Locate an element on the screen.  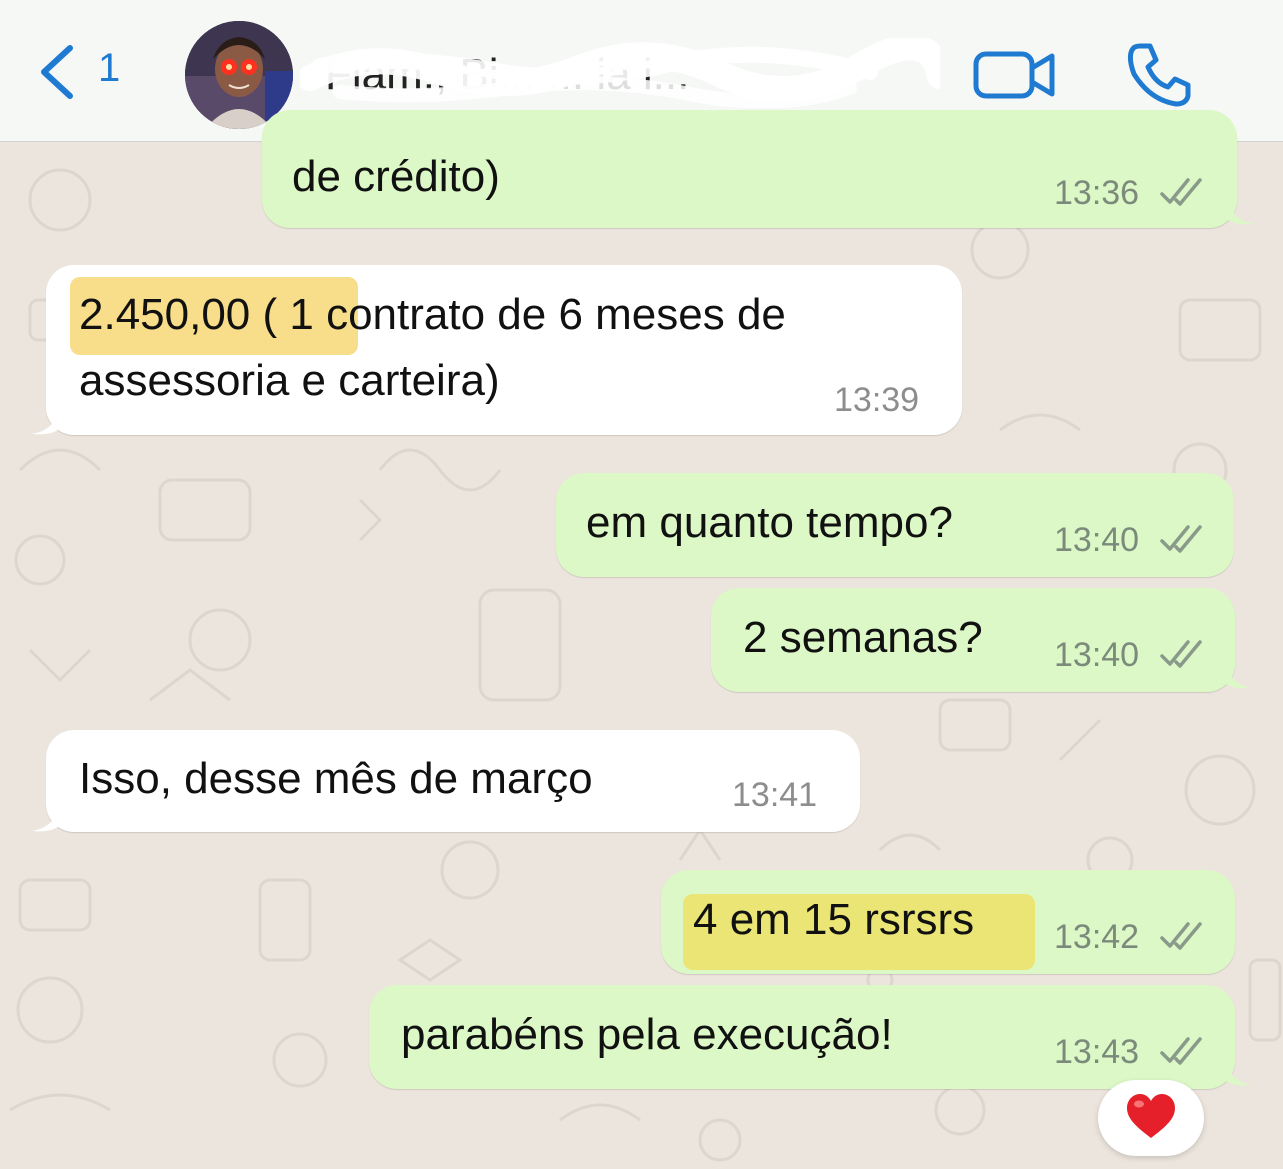
message-bubble-outgoing: parabéns pela execução! 13:43 is located at coordinates (802, 1037).